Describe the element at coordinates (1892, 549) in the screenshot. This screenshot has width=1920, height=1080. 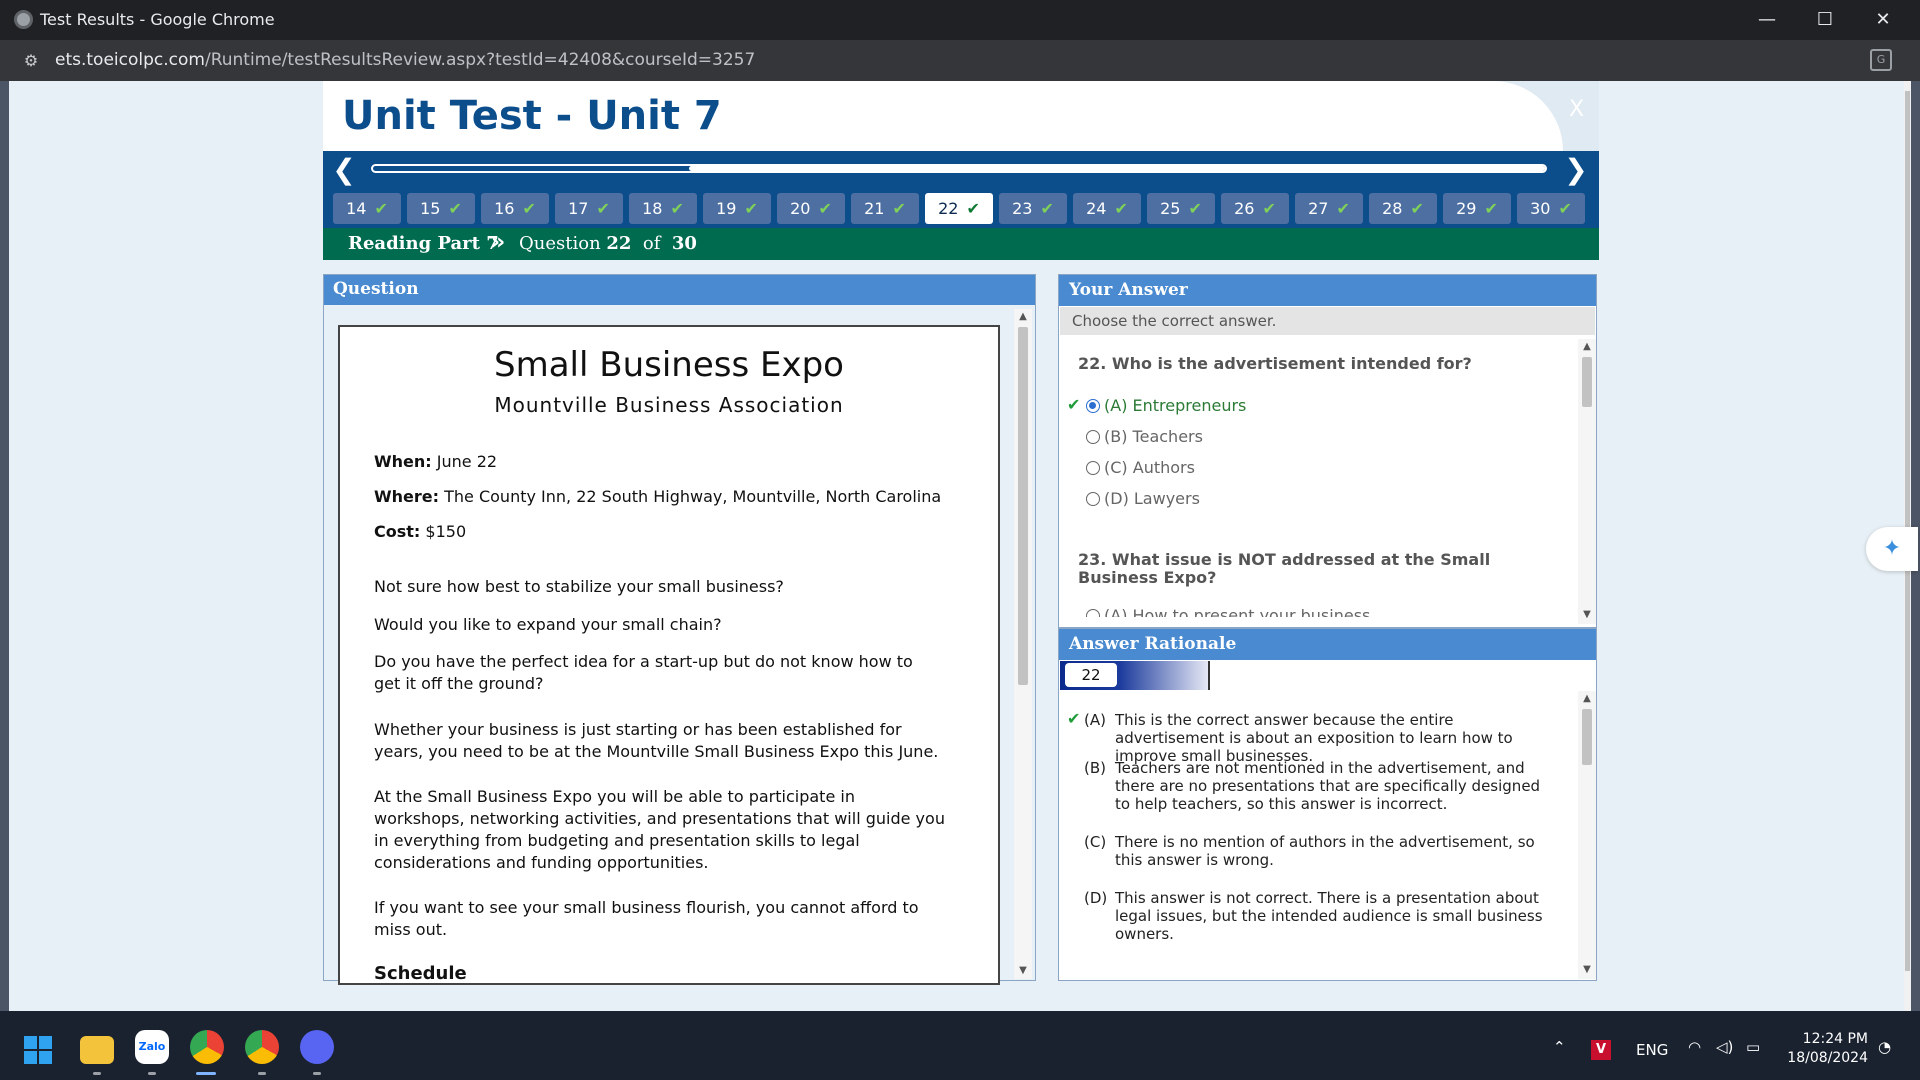
I see `assistant-sparkle-icon: ✦` at that location.